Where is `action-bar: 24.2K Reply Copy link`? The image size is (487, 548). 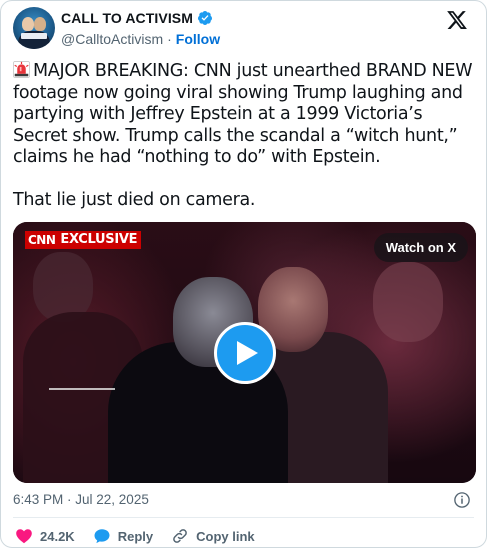 action-bar: 24.2K Reply Copy link is located at coordinates (144, 536).